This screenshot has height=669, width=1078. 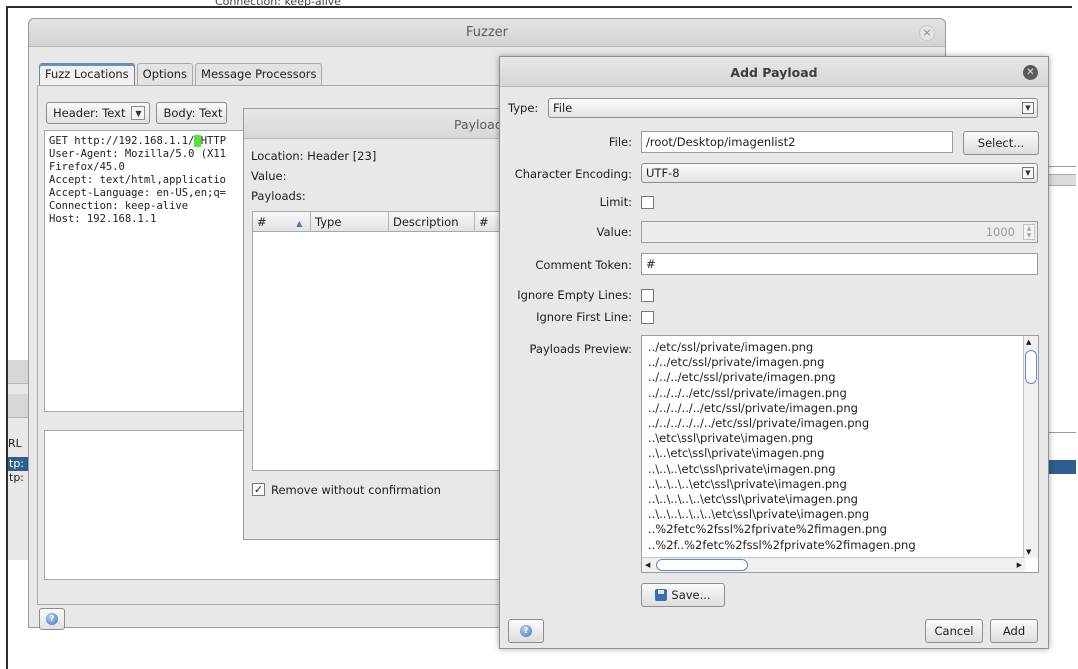 I want to click on add-payload-titlebar: Add Payload ✕, so click(x=774, y=72).